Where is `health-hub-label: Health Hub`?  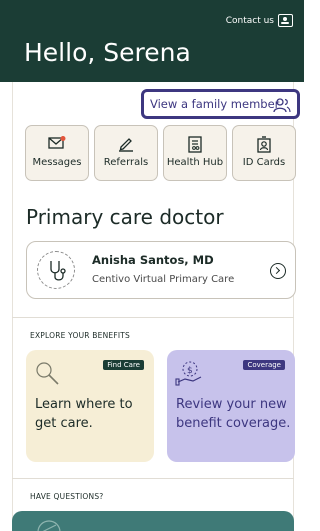
health-hub-label: Health Hub is located at coordinates (195, 162).